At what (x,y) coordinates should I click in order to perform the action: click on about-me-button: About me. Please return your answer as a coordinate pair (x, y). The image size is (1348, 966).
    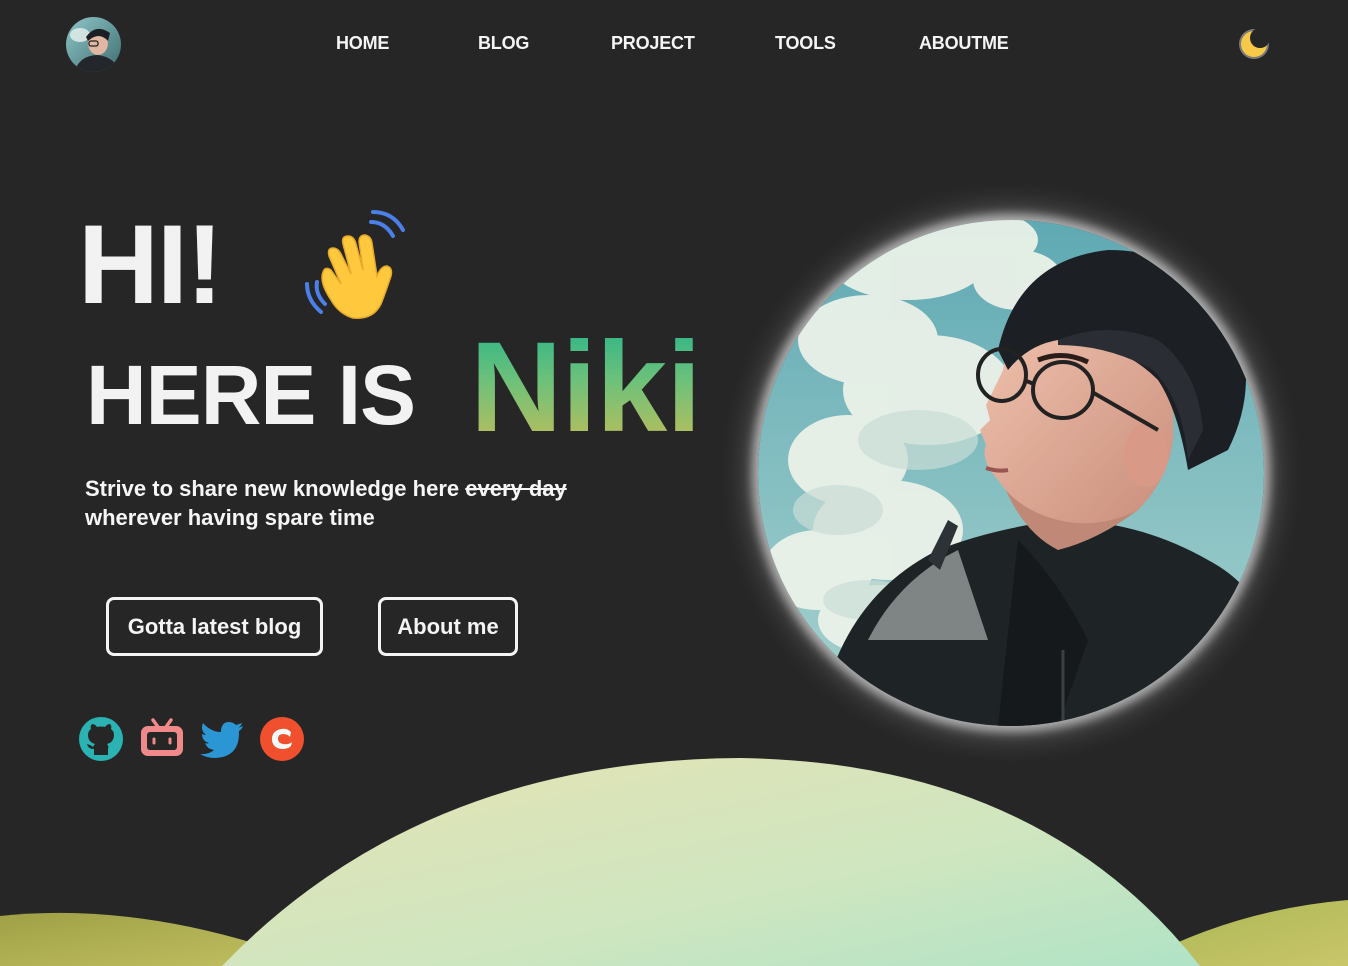
    Looking at the image, I should click on (448, 626).